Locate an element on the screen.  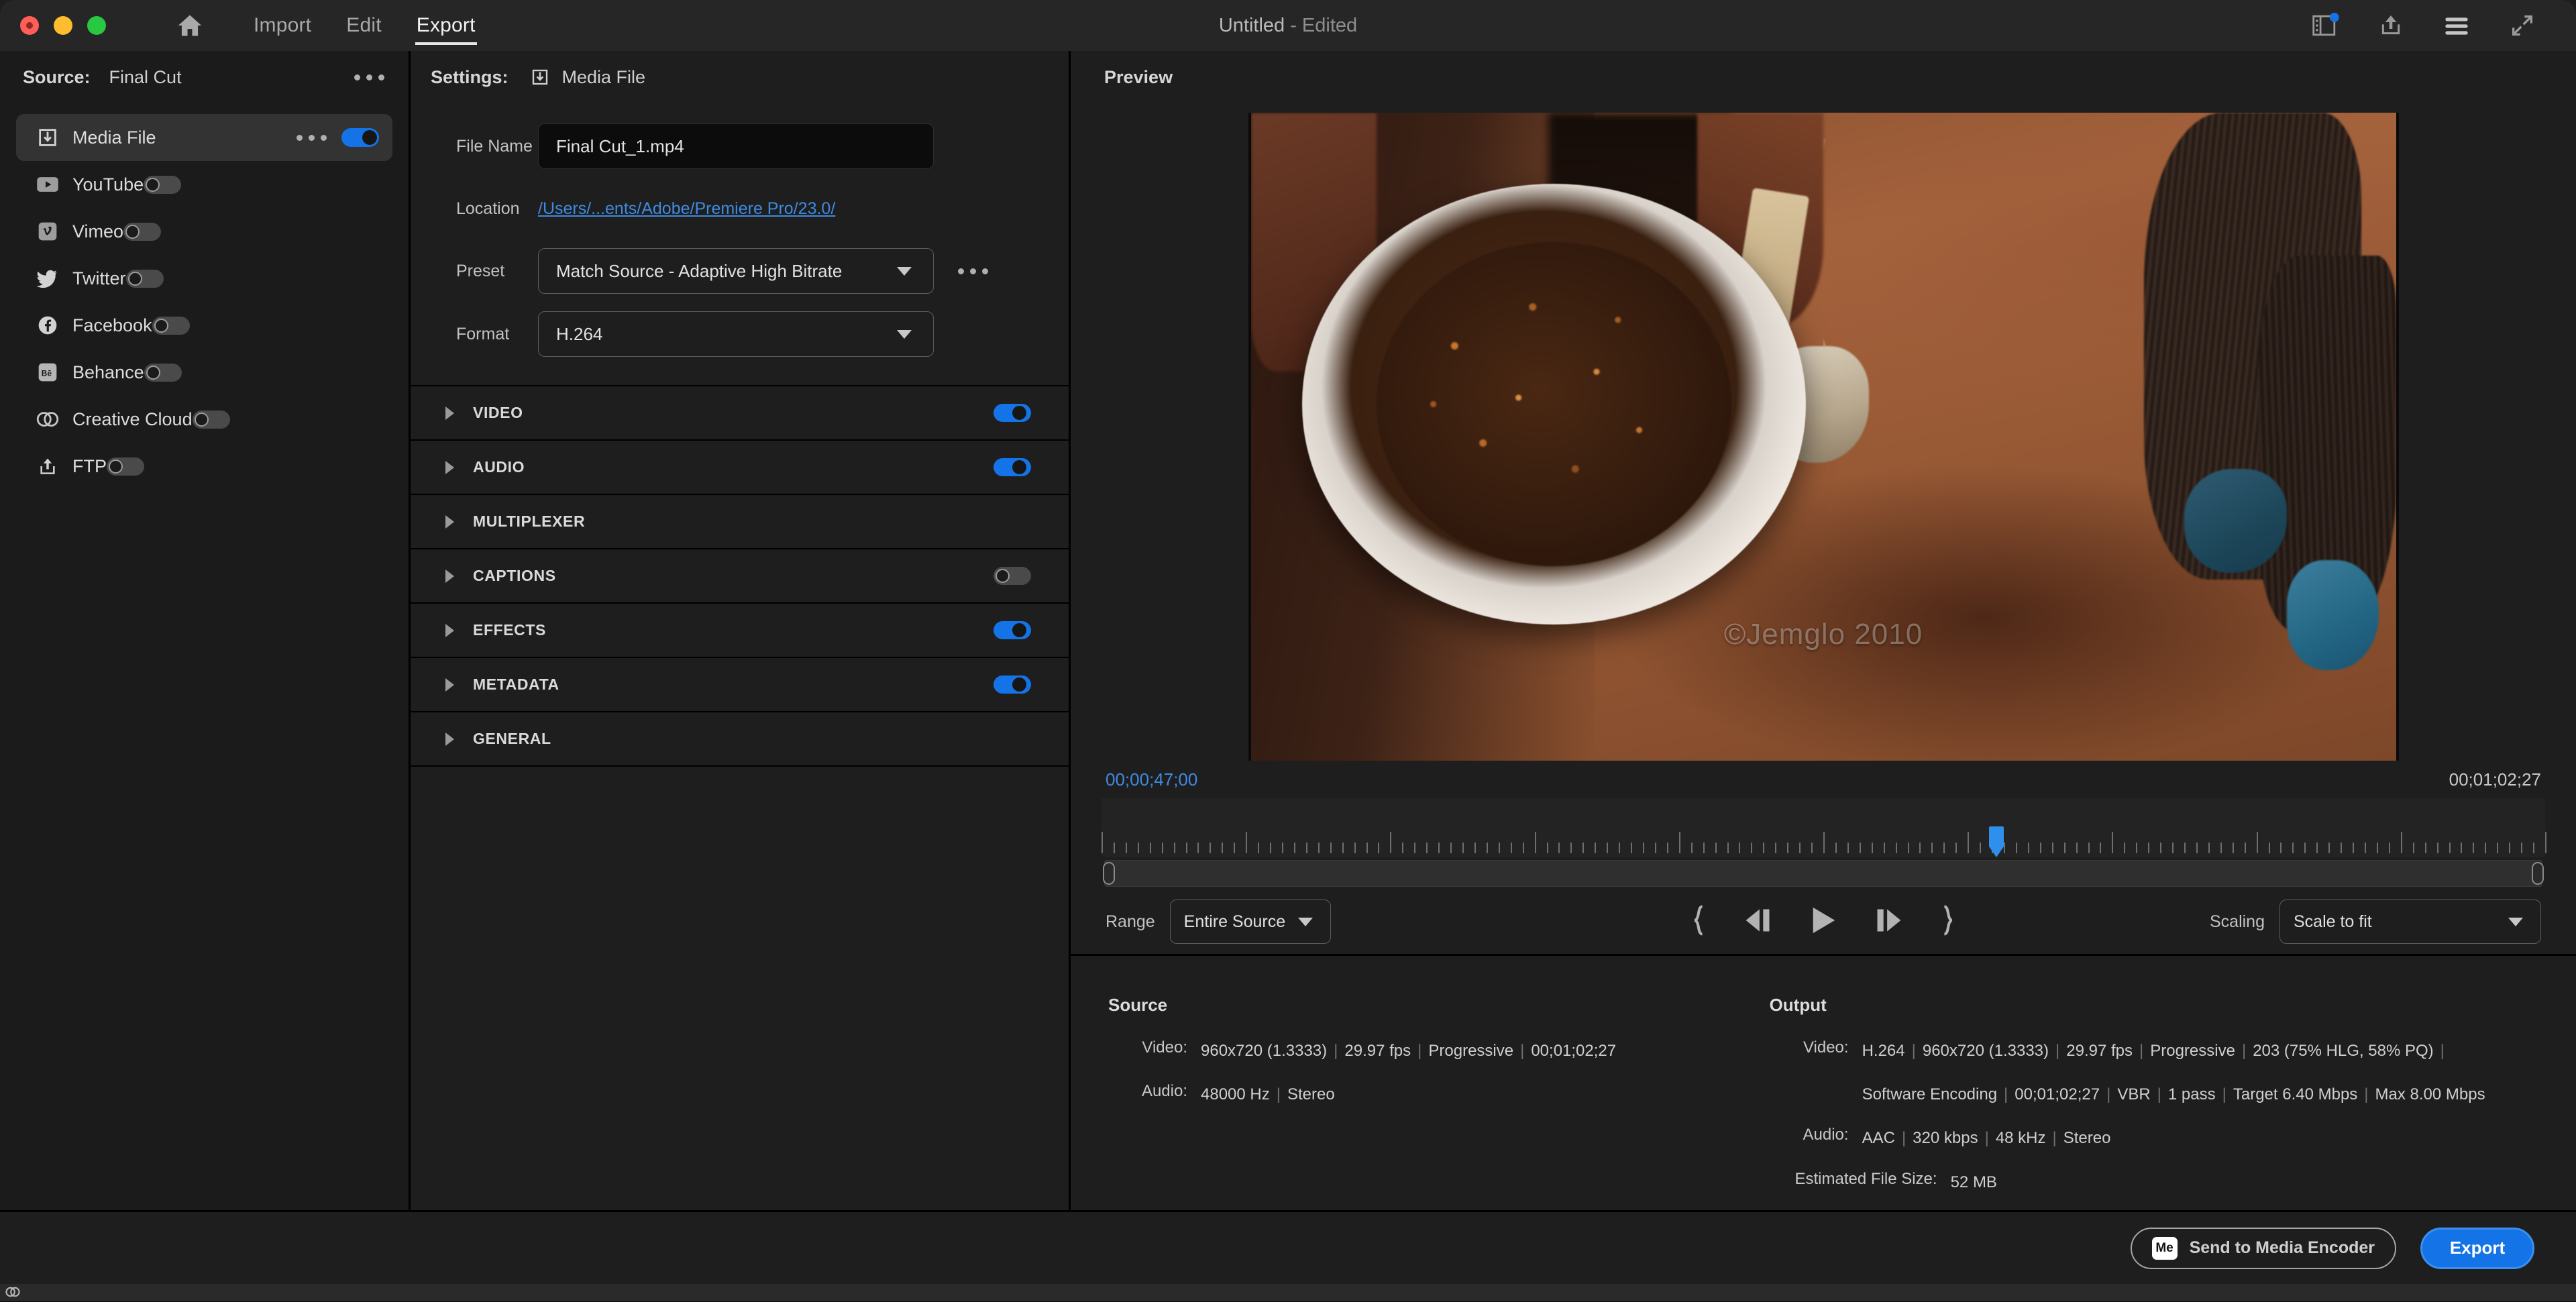
format-select: H.264 is located at coordinates (736, 334).